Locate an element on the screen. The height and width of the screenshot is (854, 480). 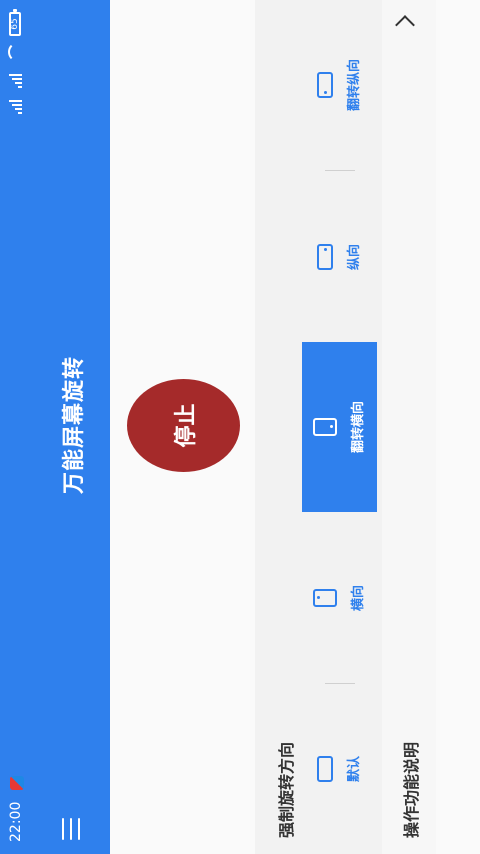
help-title: 操作功能说明 is located at coordinates (411, 789).